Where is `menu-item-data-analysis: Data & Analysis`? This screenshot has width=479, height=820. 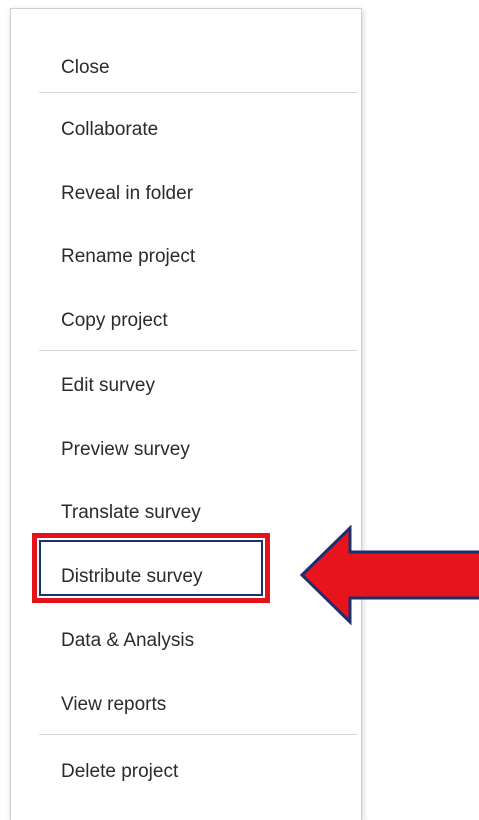 menu-item-data-analysis: Data & Analysis is located at coordinates (127, 641).